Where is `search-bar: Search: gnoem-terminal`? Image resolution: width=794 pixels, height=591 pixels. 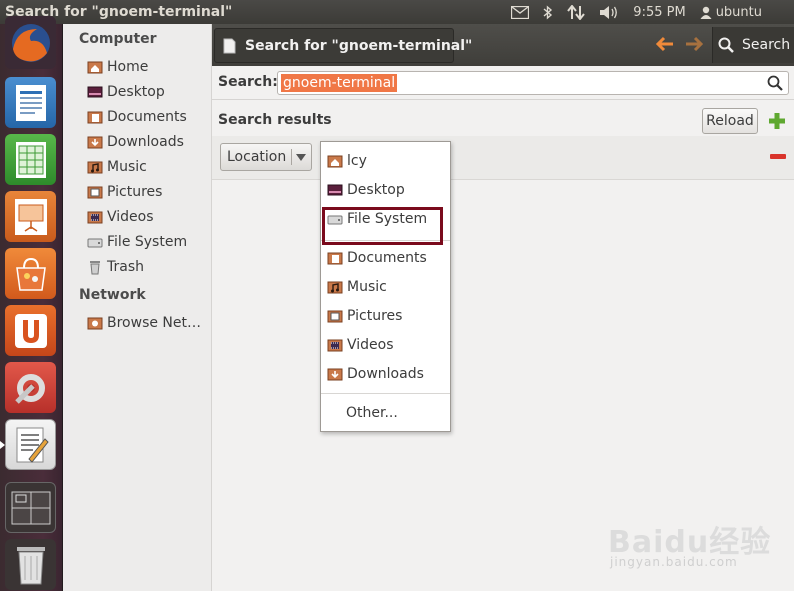
search-bar: Search: gnoem-terminal is located at coordinates (503, 83).